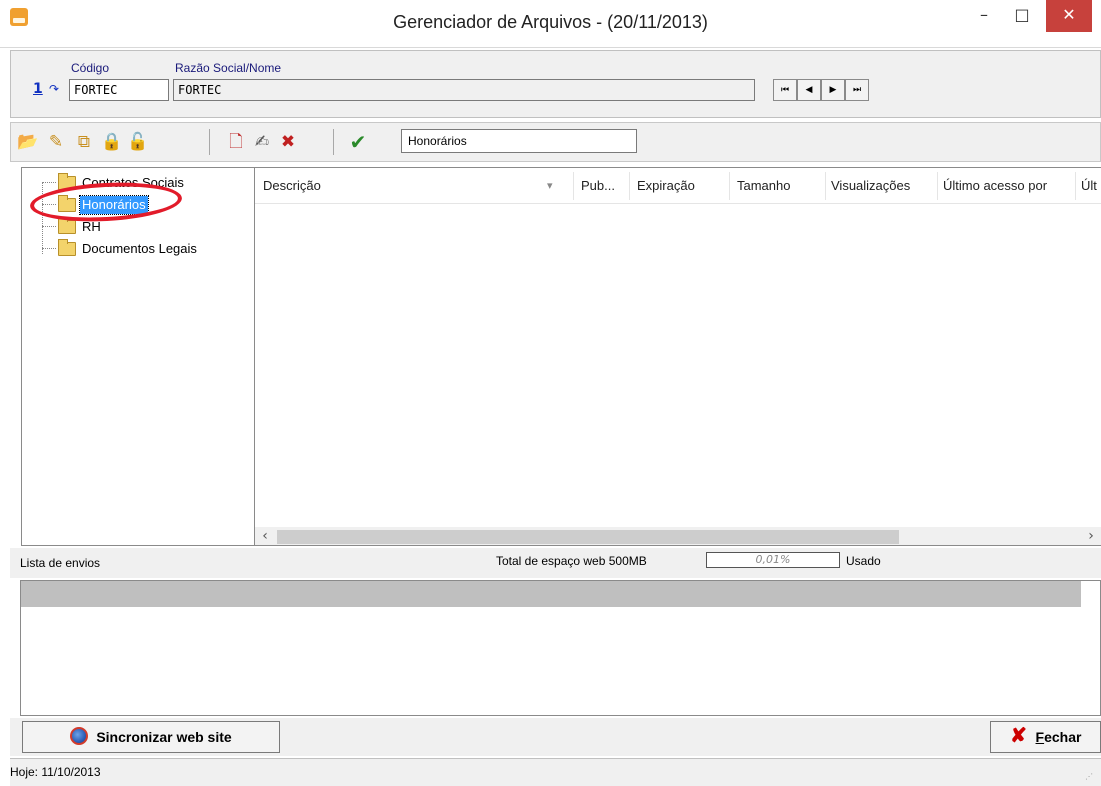  What do you see at coordinates (139, 248) in the screenshot?
I see `tree-item-label: Documentos Legais` at bounding box center [139, 248].